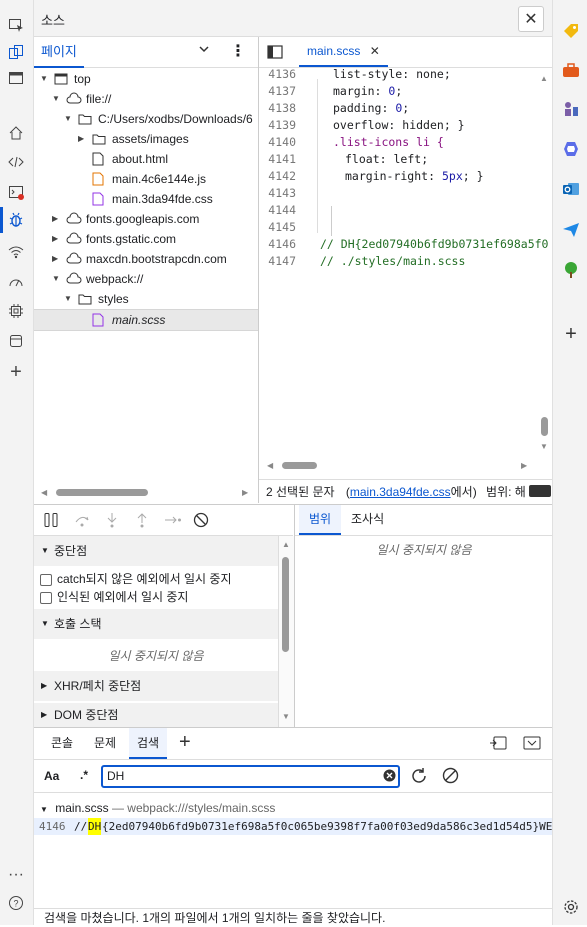 The height and width of the screenshot is (927, 587). What do you see at coordinates (275, 53) in the screenshot?
I see `toggle-navigator-icon` at bounding box center [275, 53].